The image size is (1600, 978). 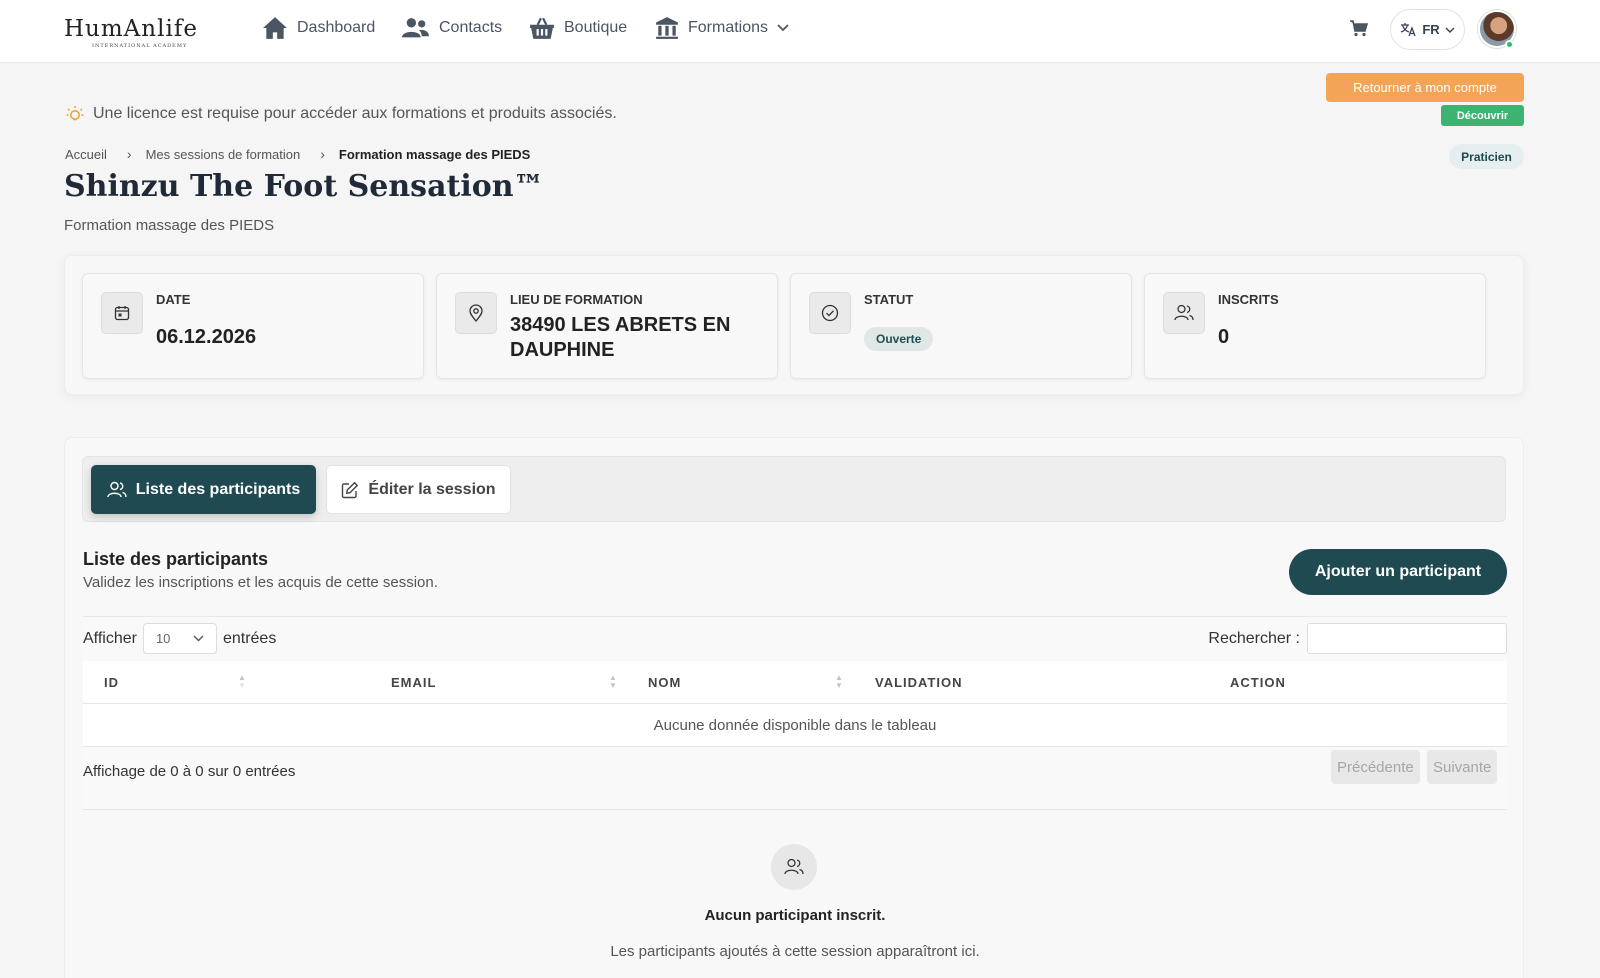 I want to click on tab-edit-label: Éditer la session, so click(x=432, y=489).